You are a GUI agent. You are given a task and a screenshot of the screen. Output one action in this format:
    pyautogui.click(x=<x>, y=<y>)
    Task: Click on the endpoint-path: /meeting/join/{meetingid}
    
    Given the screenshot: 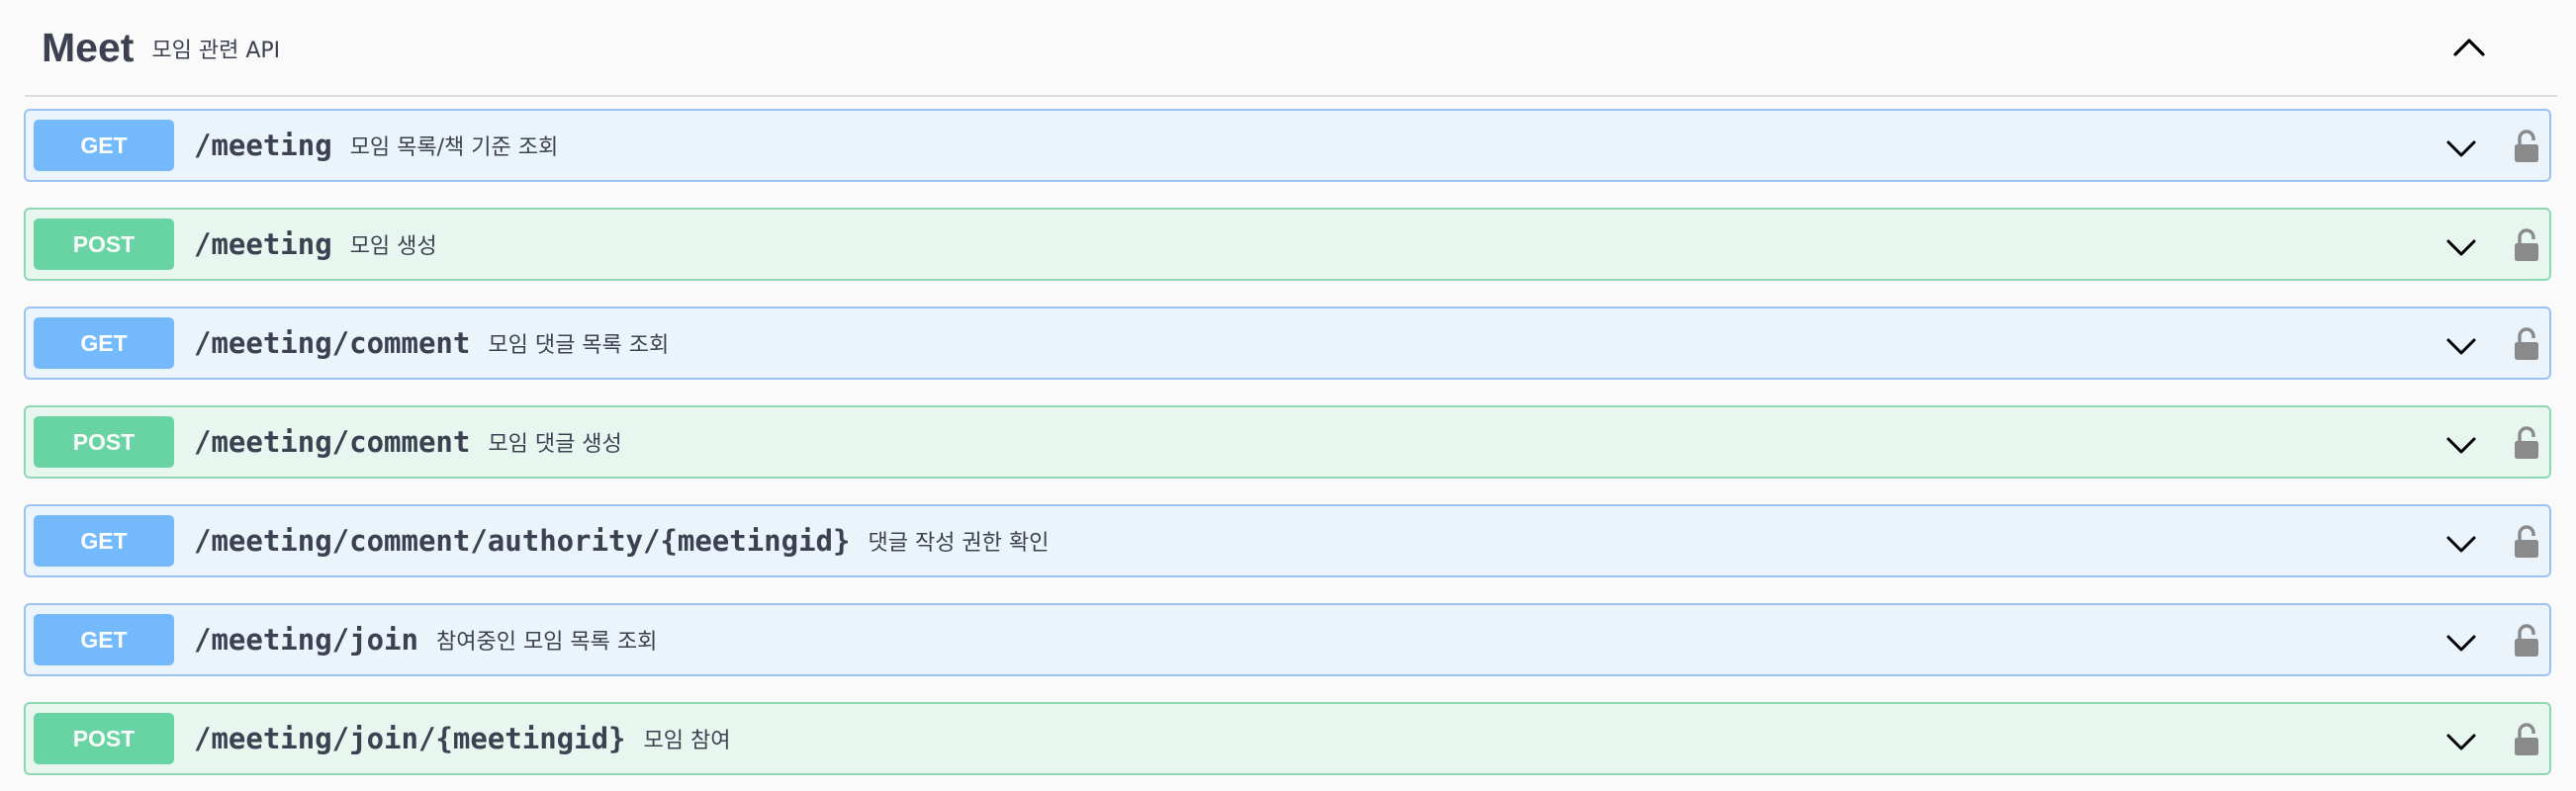 What is the action you would take?
    pyautogui.click(x=410, y=738)
    